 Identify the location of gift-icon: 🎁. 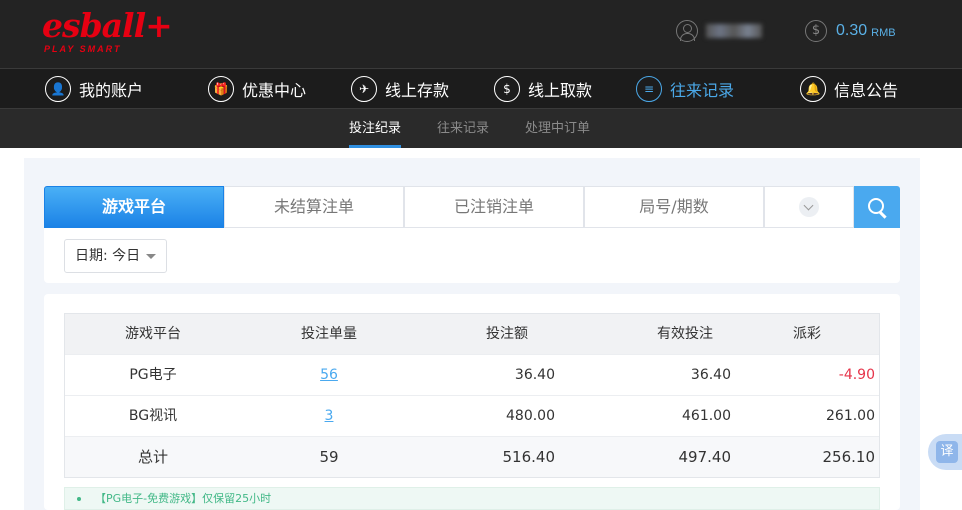
(221, 89).